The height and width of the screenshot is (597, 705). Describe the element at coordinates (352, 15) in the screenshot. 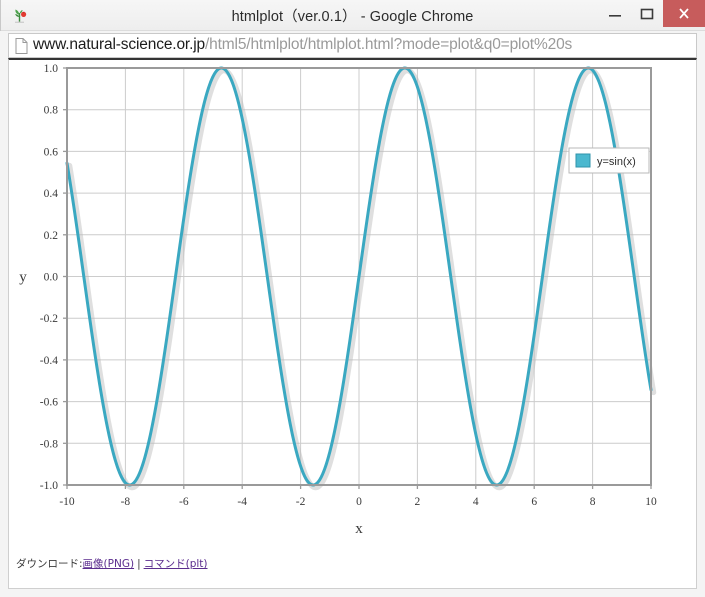

I see `title-bar: htmlplot（ver.0.1） - Google Chrome` at that location.